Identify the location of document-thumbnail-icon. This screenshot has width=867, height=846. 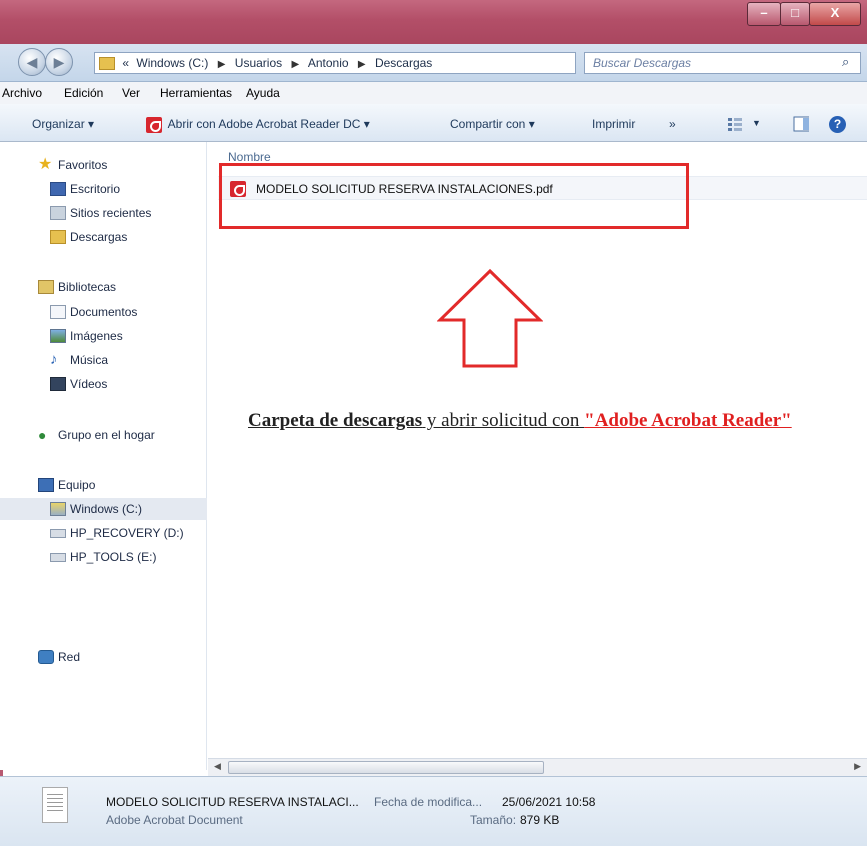
(55, 805).